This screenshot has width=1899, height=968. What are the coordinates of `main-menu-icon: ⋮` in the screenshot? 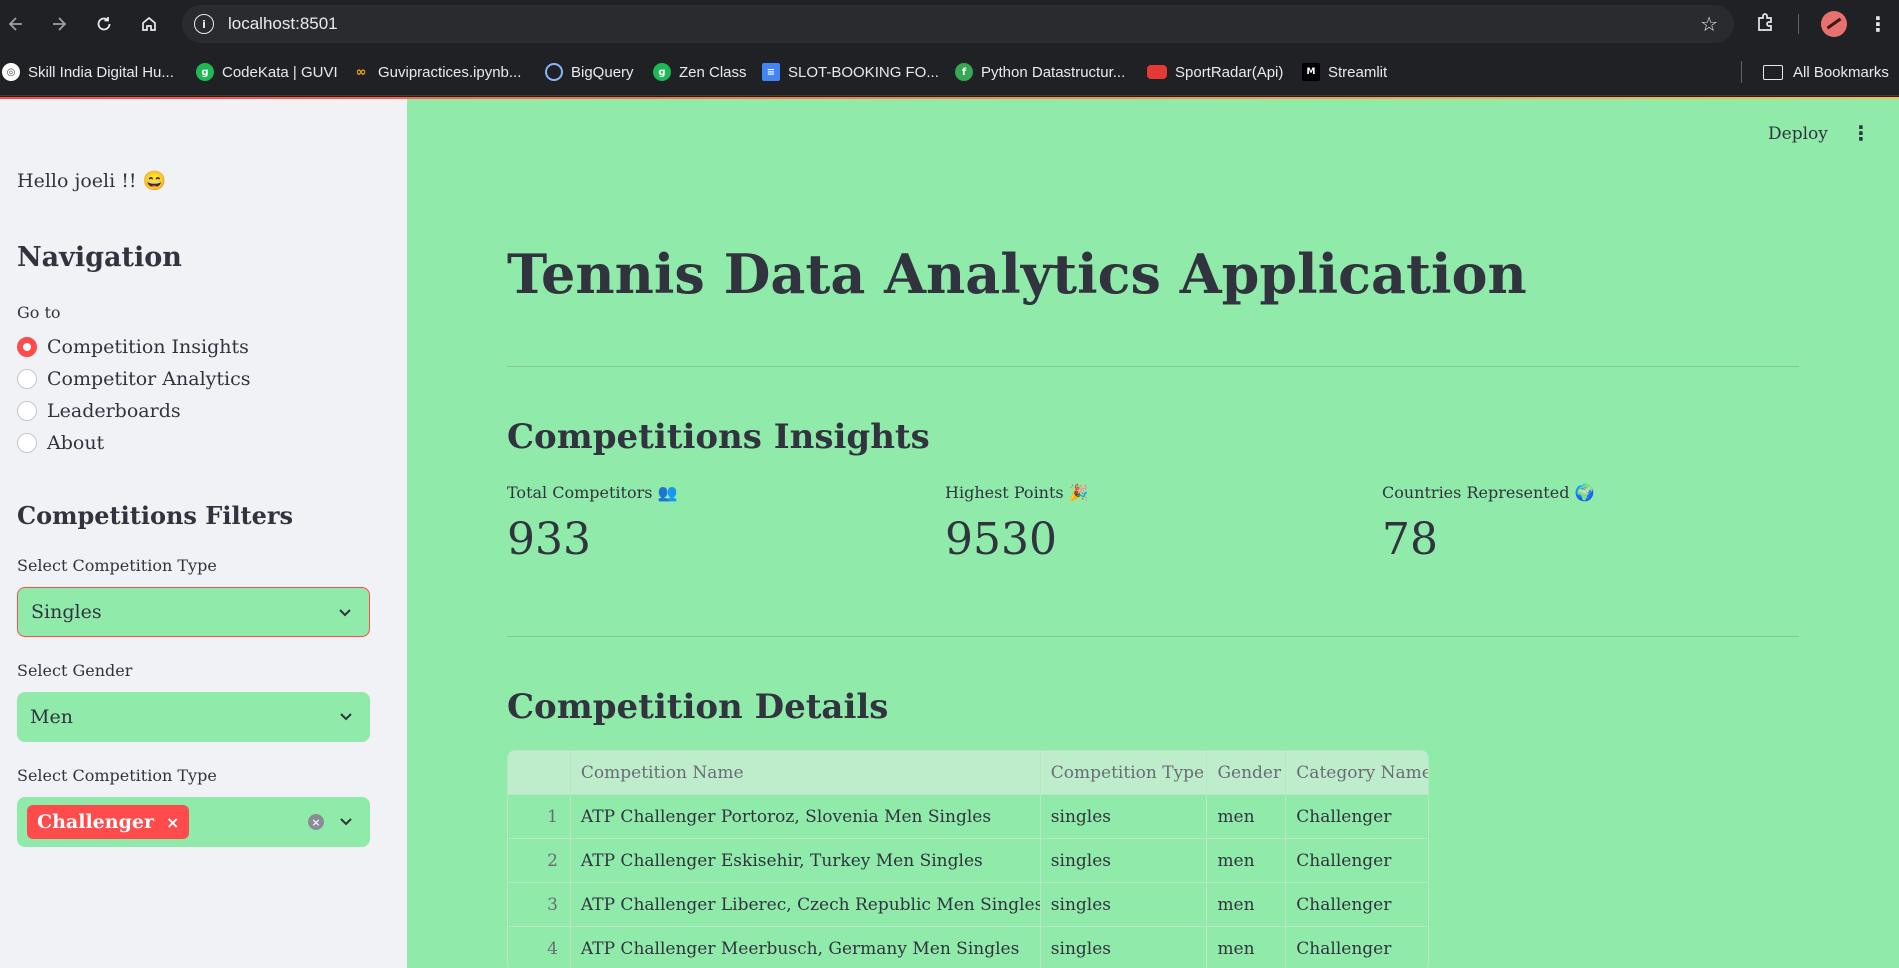 It's located at (1861, 134).